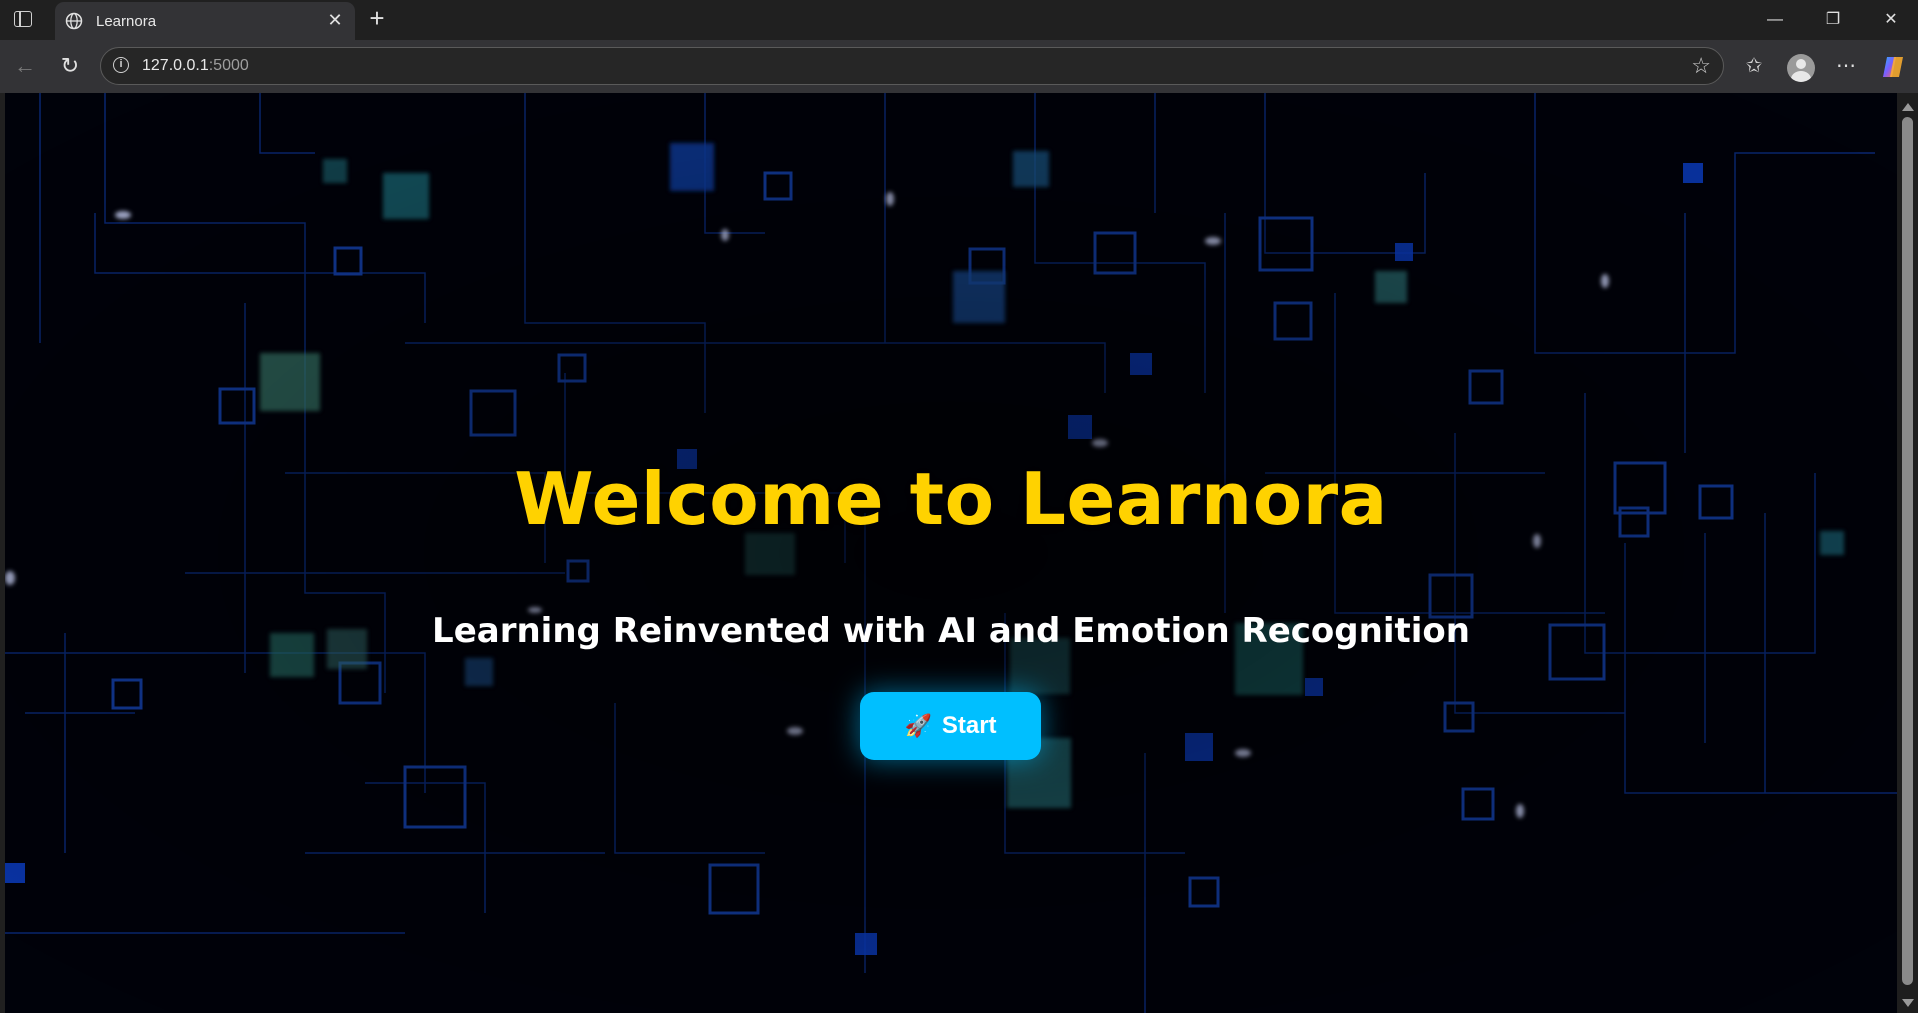  Describe the element at coordinates (1833, 20) in the screenshot. I see `restore-button: ❐` at that location.